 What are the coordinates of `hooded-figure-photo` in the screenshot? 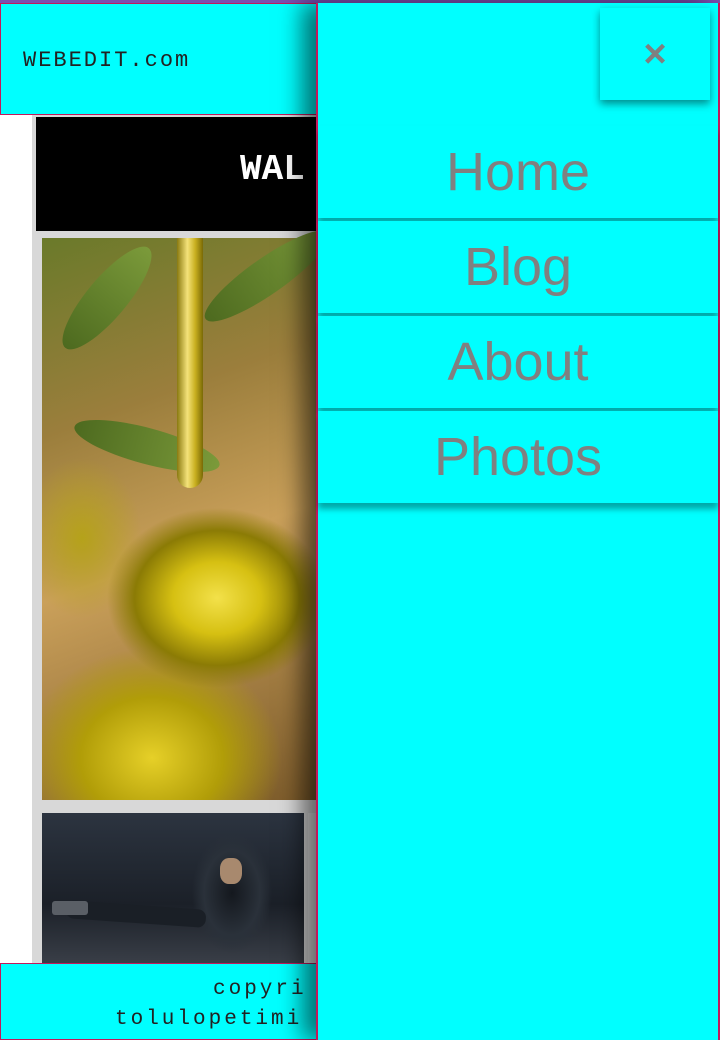 It's located at (173, 889).